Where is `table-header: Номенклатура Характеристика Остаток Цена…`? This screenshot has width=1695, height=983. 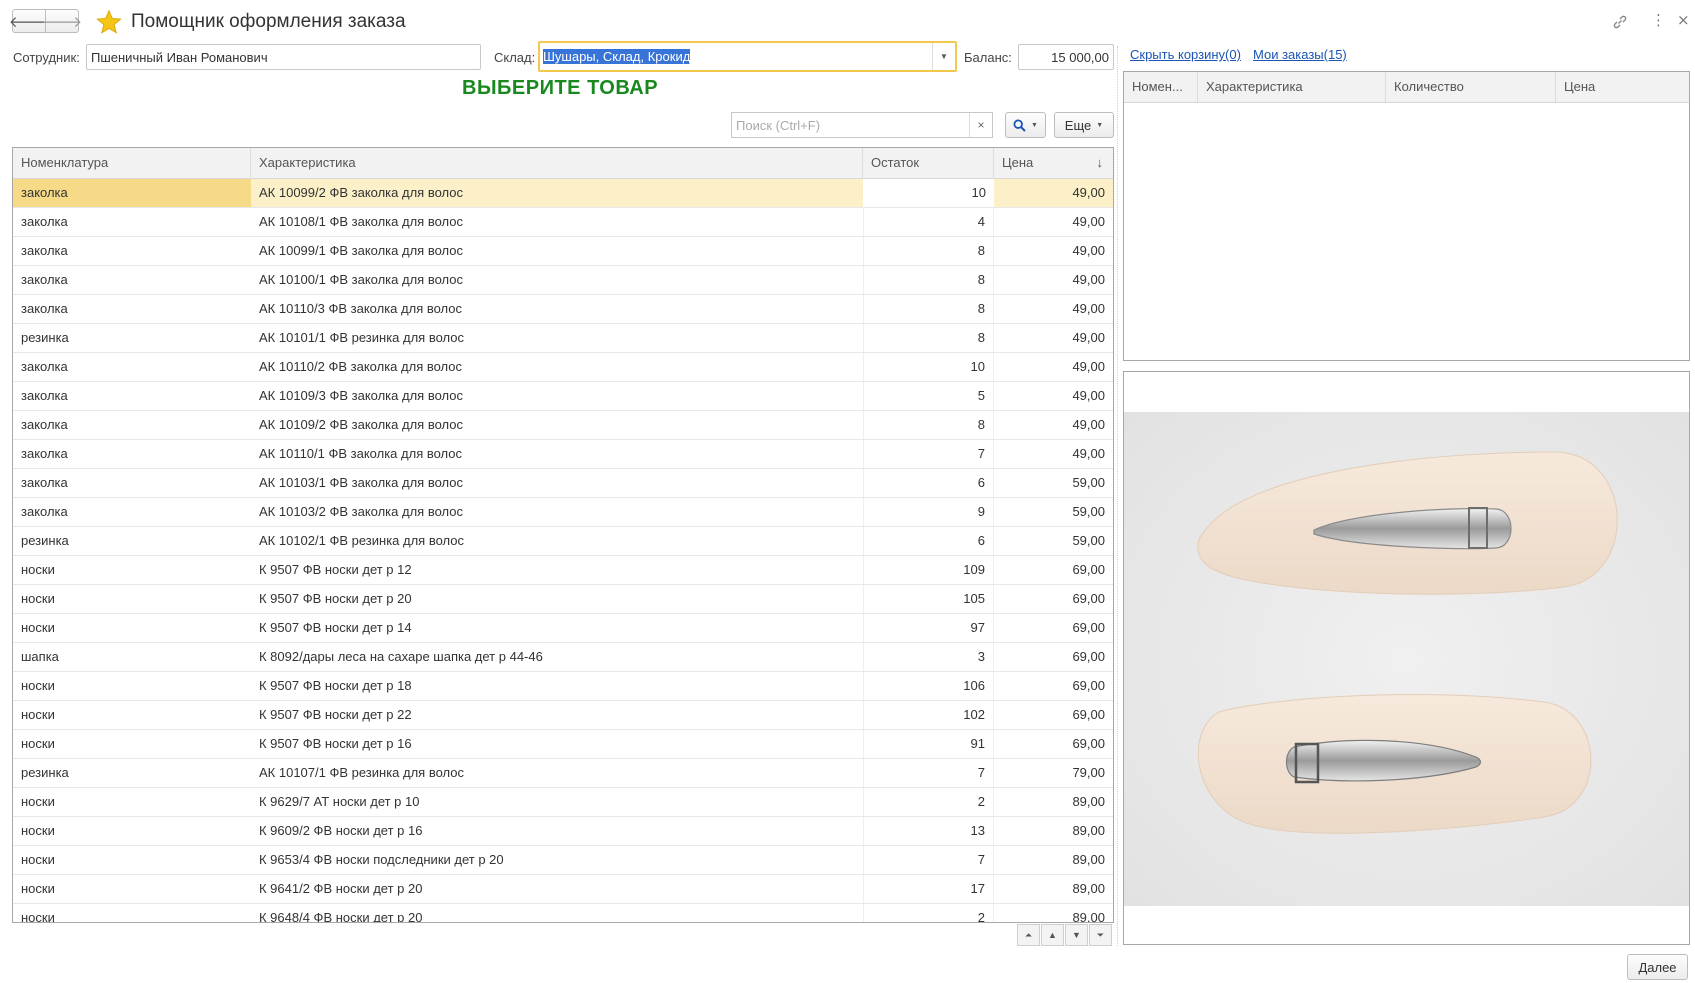 table-header: Номенклатура Характеристика Остаток Цена… is located at coordinates (563, 163).